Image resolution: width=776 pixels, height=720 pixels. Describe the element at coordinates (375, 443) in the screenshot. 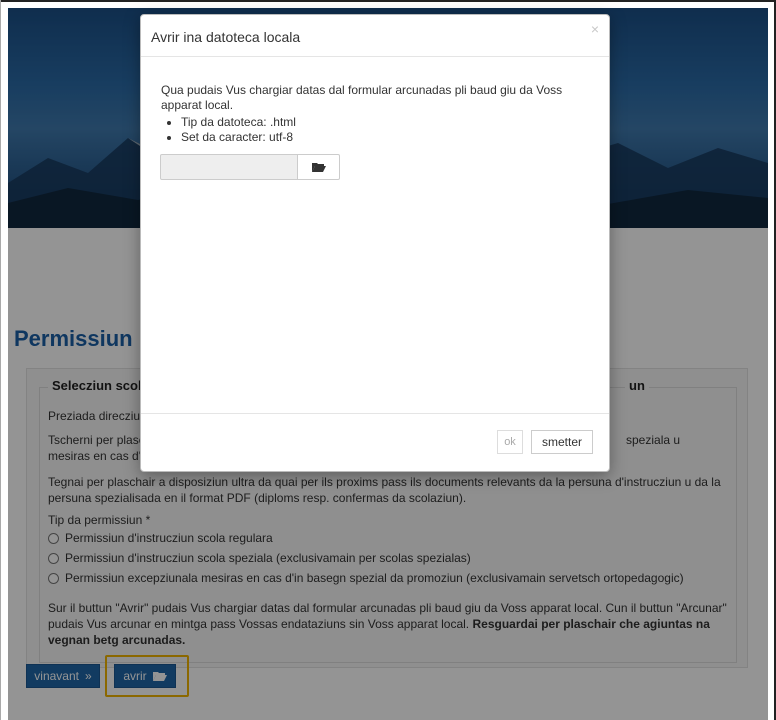

I see `dialog-footer: ok smetter` at that location.